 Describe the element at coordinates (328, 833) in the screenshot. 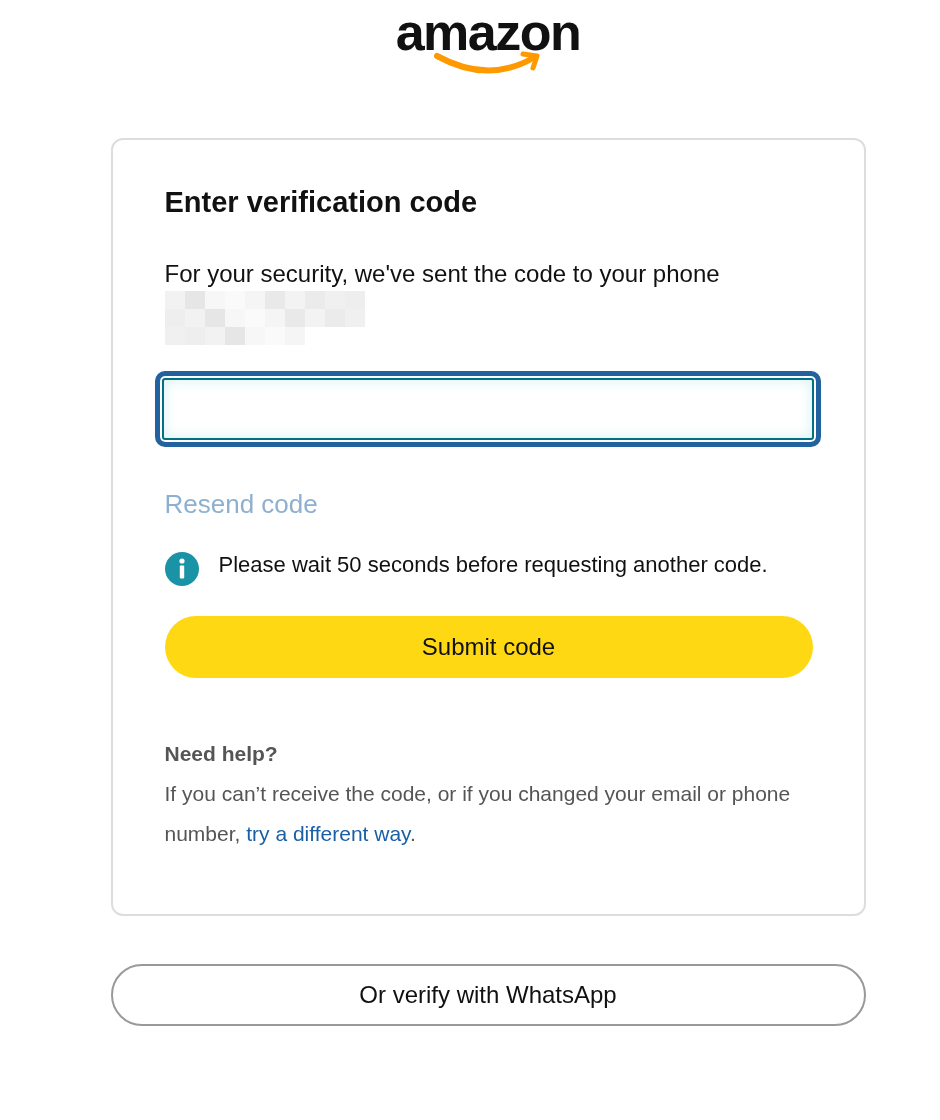

I see `different-way-link: try a different way` at that location.